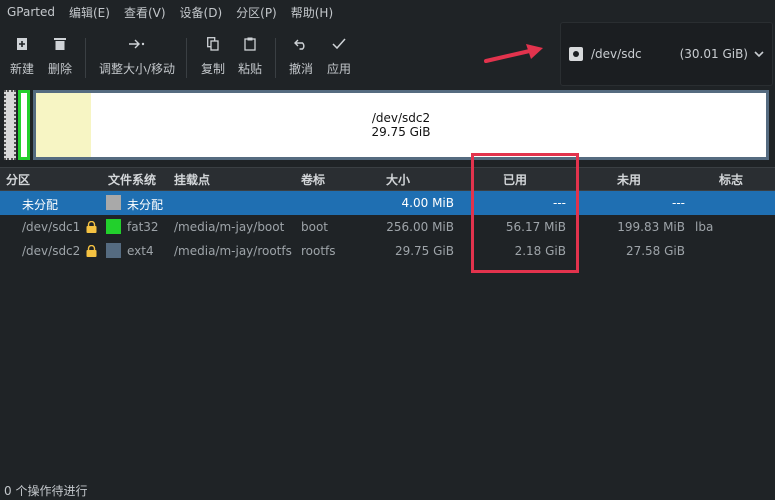 The image size is (775, 500). What do you see at coordinates (250, 55) in the screenshot?
I see `paste-button: 粘贴` at bounding box center [250, 55].